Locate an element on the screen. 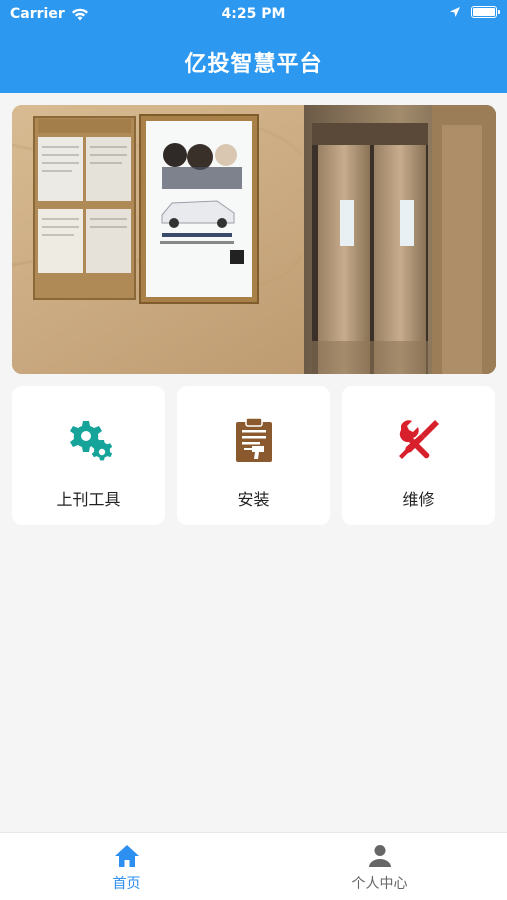 The width and height of the screenshot is (507, 900). feature-card-label: 安装 is located at coordinates (253, 499).